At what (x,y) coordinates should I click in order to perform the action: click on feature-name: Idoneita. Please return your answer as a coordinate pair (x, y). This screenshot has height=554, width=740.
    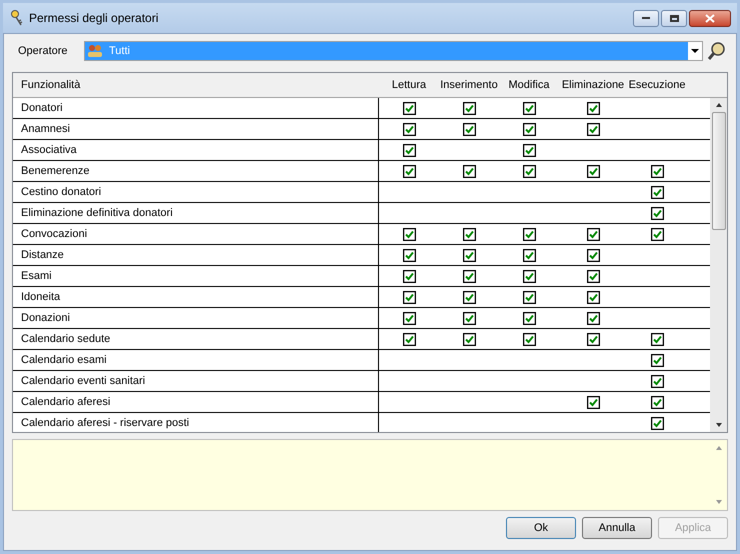
    Looking at the image, I should click on (196, 297).